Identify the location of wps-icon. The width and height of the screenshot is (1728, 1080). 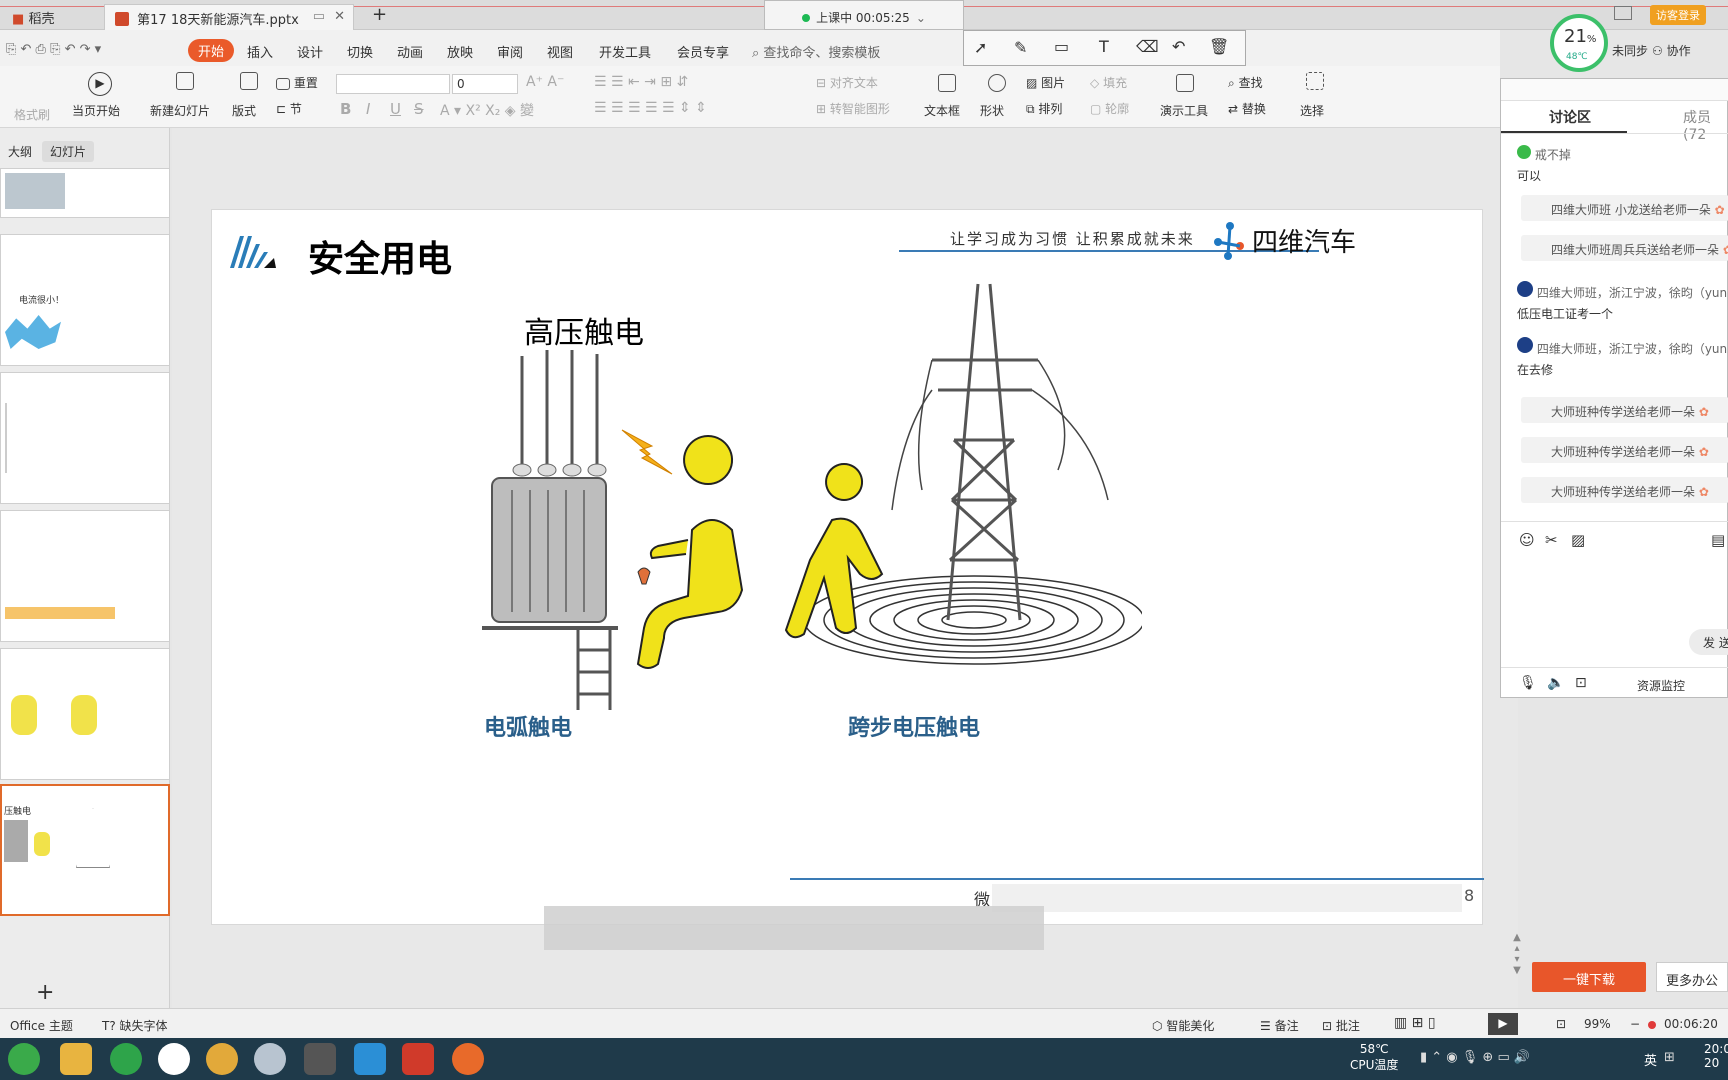
(418, 1059).